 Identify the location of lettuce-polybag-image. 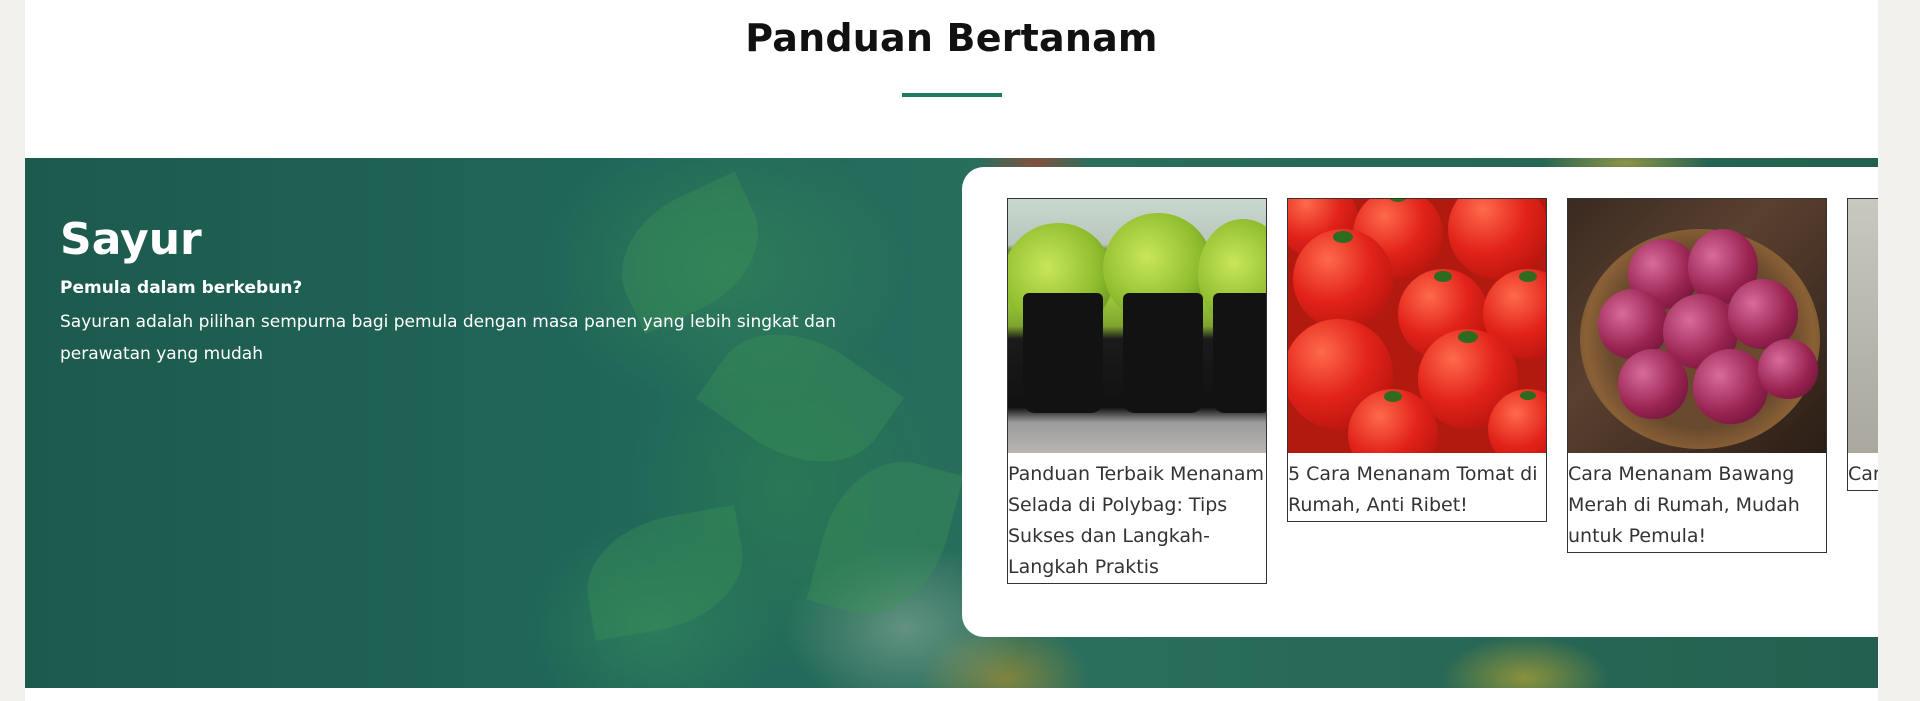
(1137, 326).